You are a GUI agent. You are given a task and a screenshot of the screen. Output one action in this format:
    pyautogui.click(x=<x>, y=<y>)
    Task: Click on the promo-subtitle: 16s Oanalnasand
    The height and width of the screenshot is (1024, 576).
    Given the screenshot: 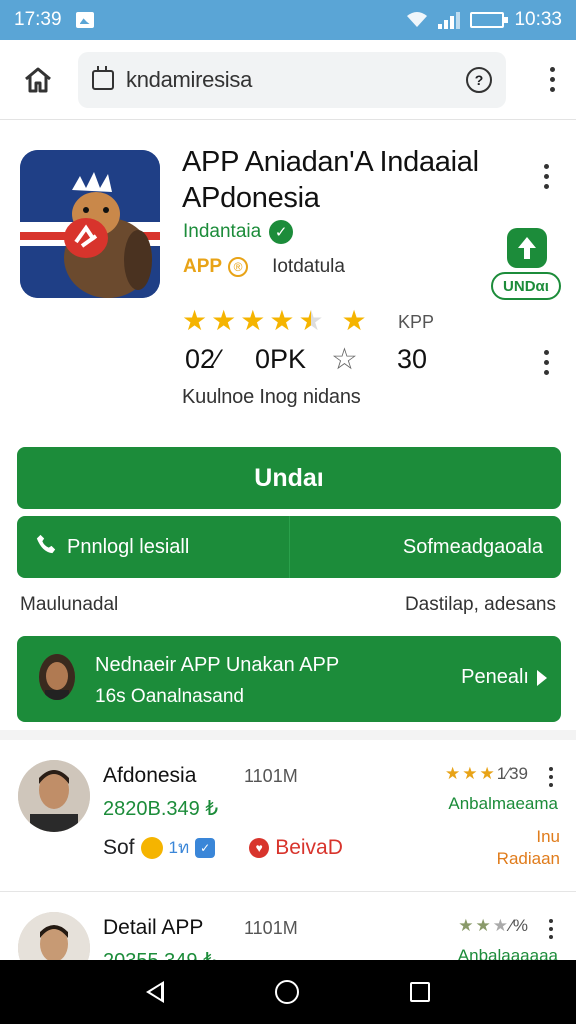 What is the action you would take?
    pyautogui.click(x=169, y=696)
    